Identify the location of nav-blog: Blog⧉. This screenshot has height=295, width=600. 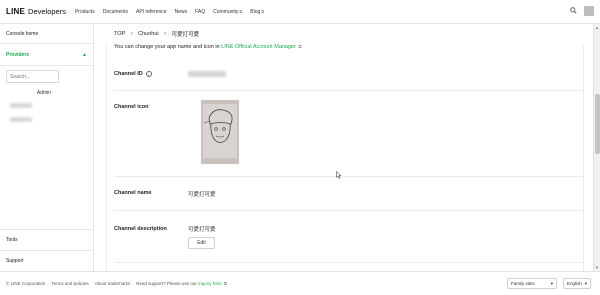
(257, 12).